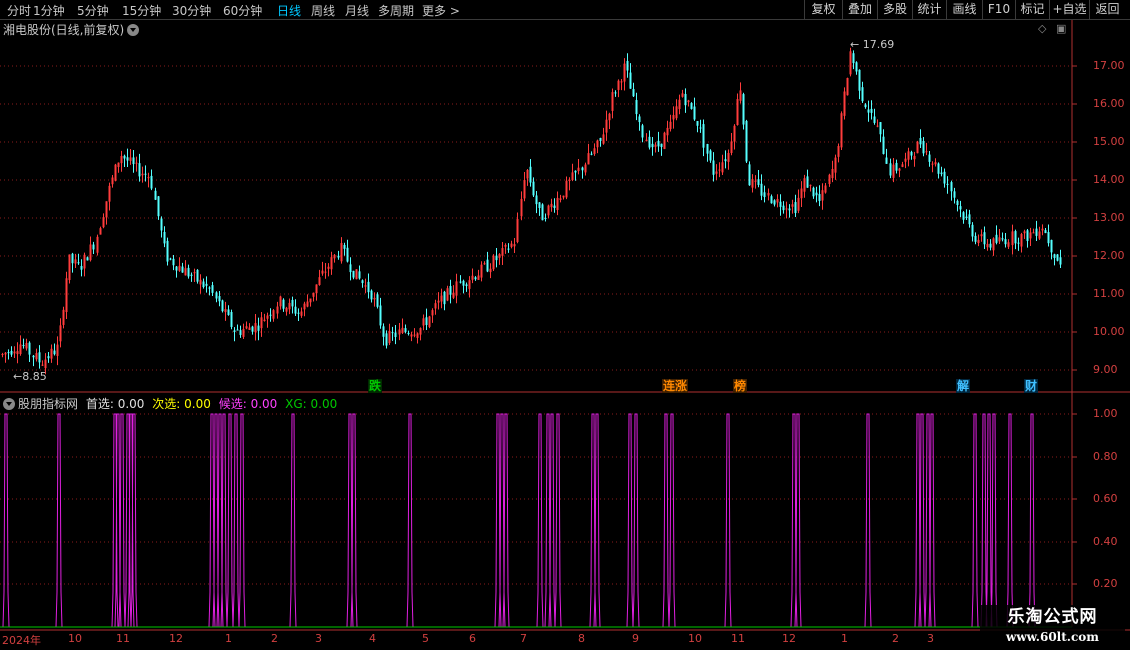  I want to click on indicator-tick-1: 1.00, so click(1105, 413).